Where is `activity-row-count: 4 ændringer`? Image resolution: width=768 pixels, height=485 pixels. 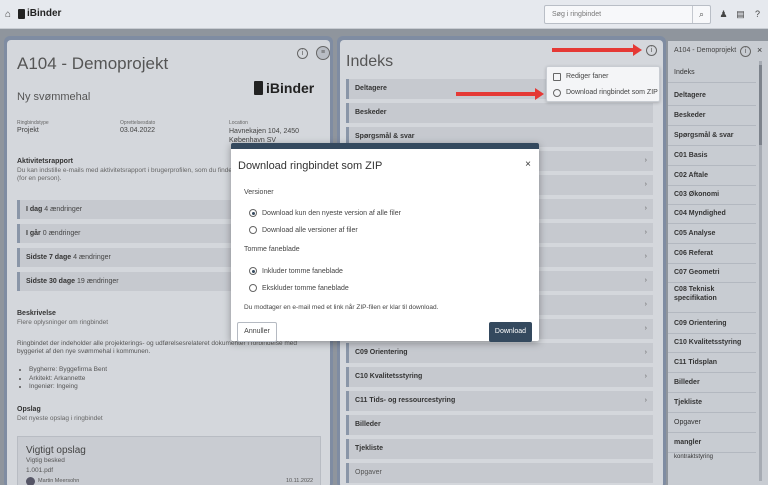 activity-row-count: 4 ændringer is located at coordinates (63, 209).